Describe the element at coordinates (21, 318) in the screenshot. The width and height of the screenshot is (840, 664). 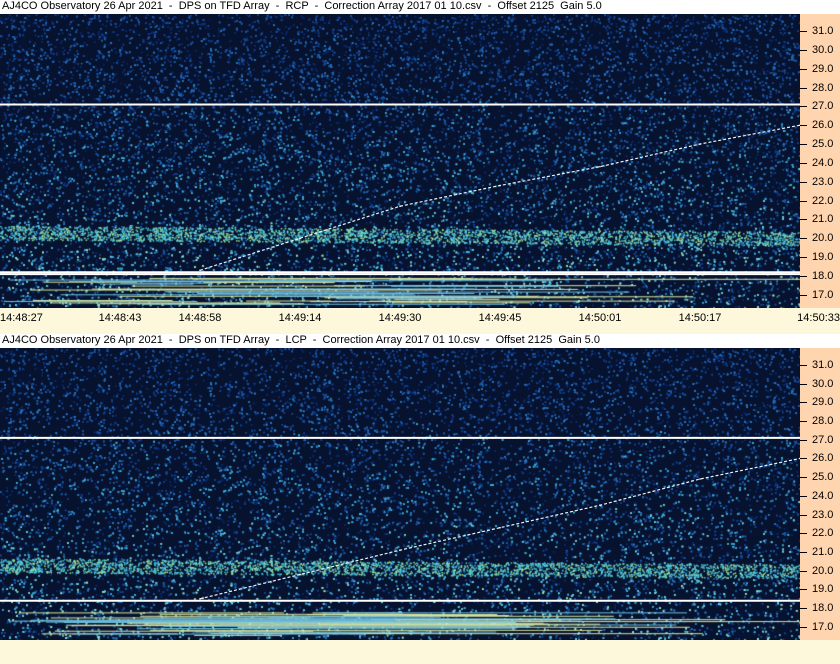
I see `time-tick-label: 14:48:27` at that location.